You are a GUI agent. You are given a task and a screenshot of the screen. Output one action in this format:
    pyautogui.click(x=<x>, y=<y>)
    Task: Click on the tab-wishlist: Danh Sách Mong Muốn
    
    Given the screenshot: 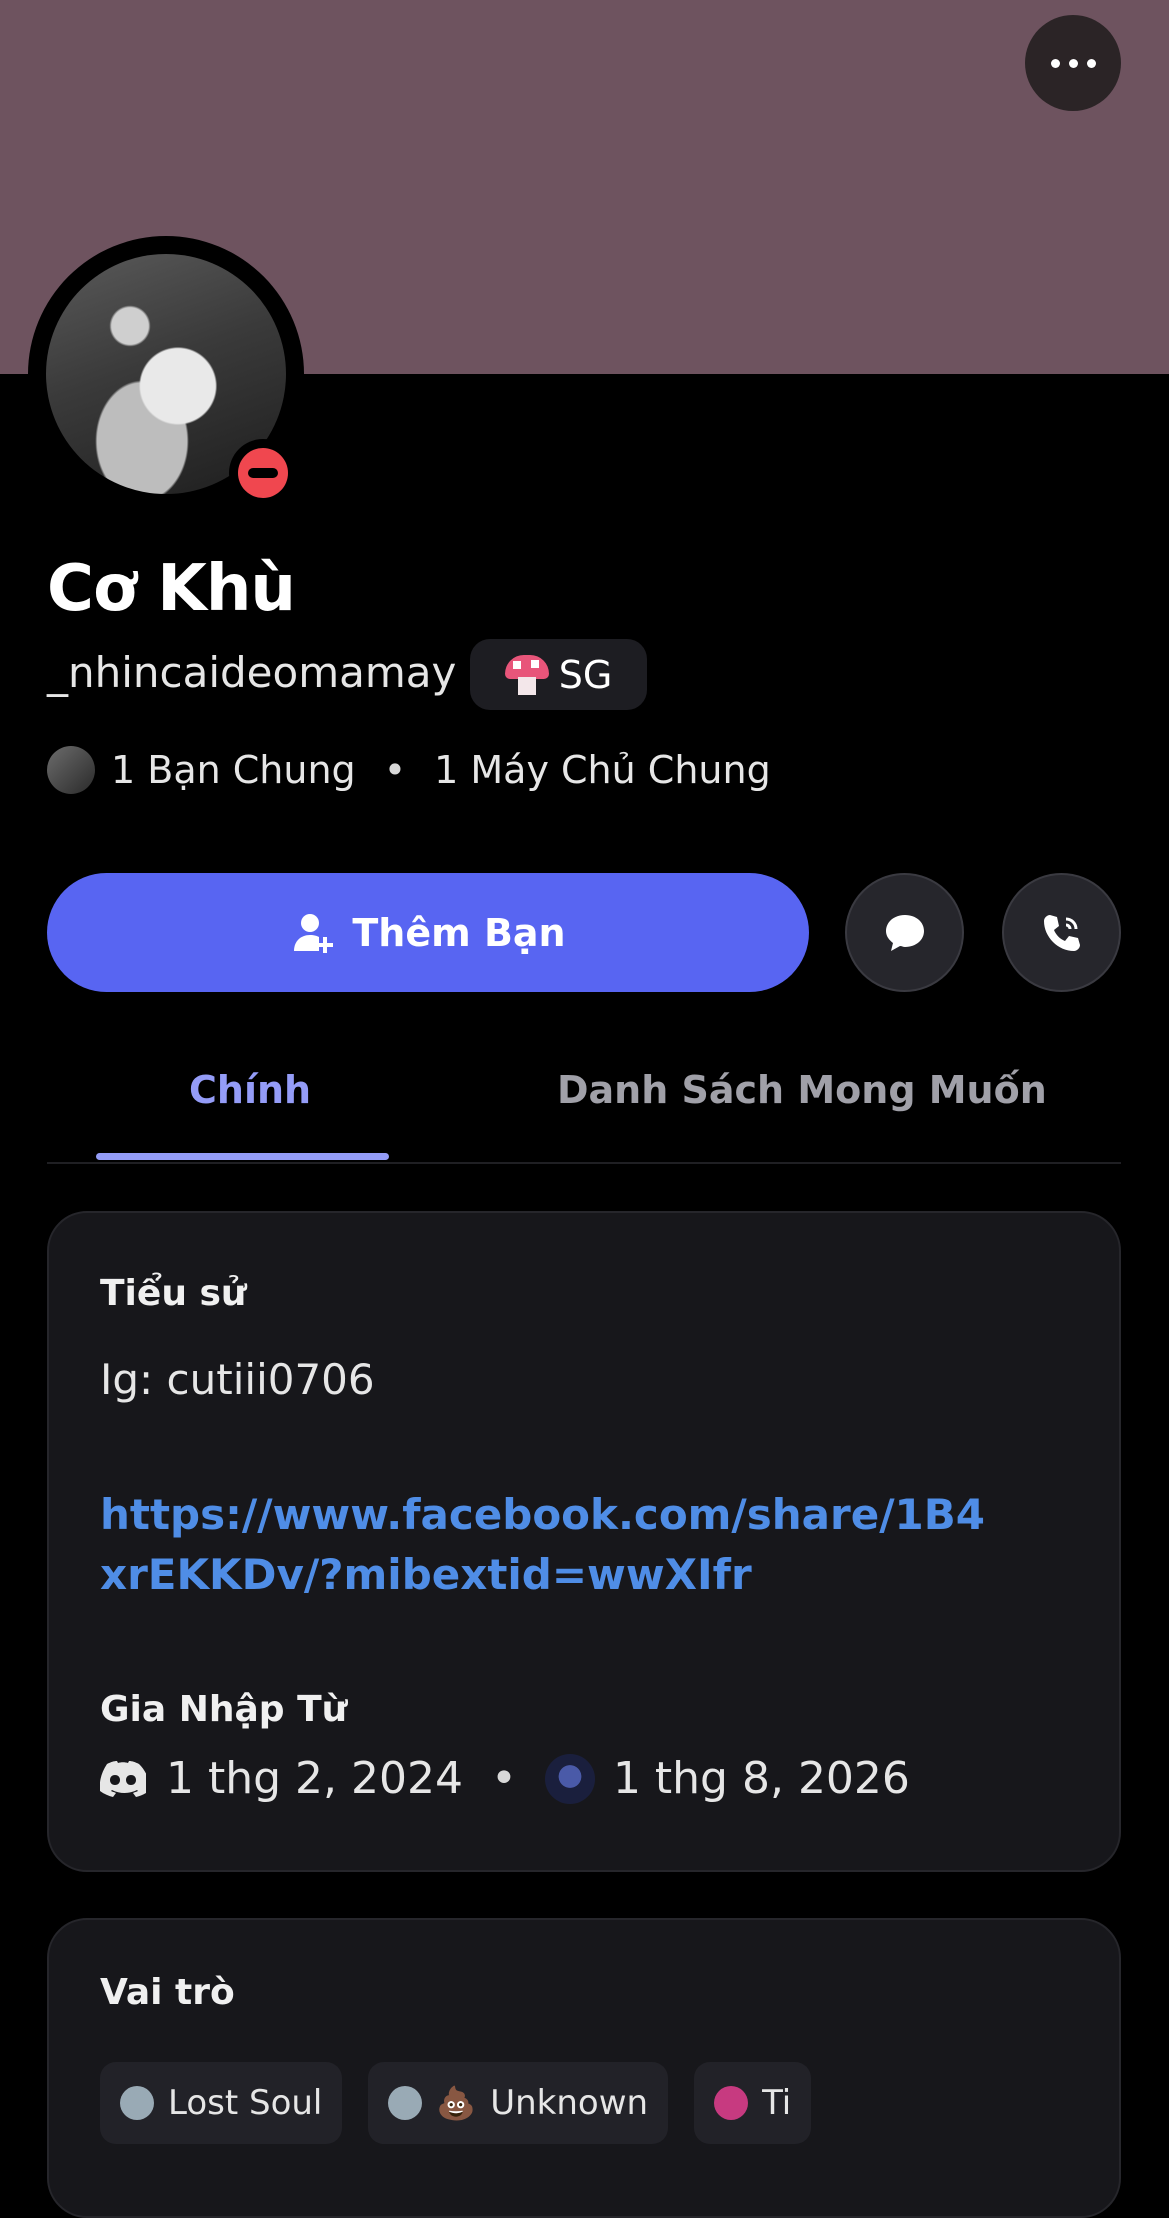 What is the action you would take?
    pyautogui.click(x=802, y=1090)
    